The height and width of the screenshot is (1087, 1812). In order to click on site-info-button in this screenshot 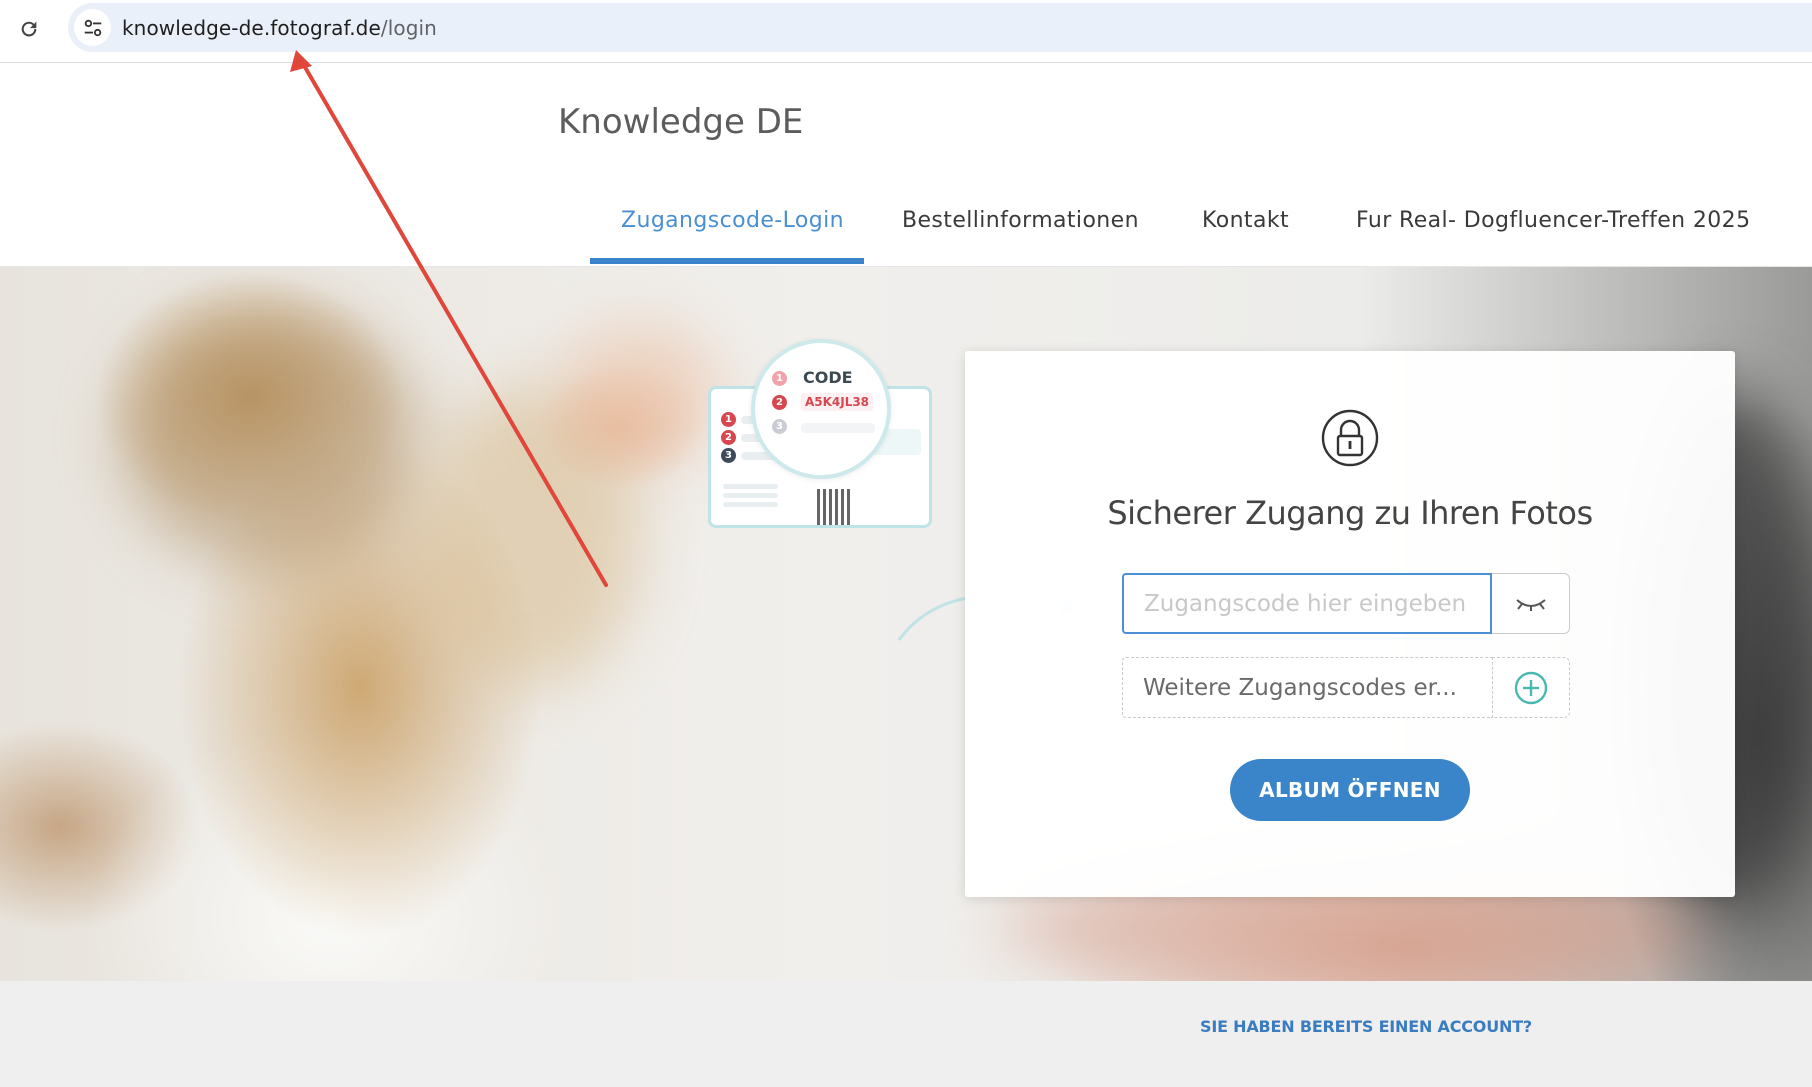, I will do `click(92, 27)`.